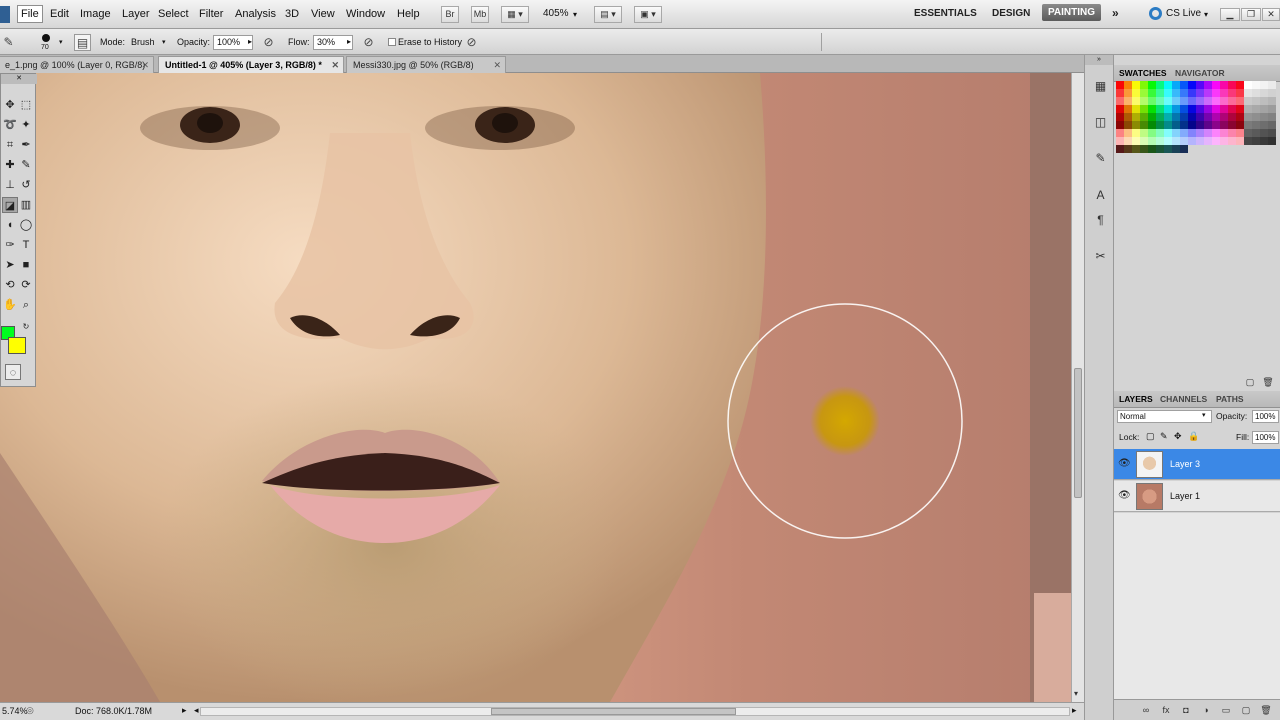 The image size is (1280, 720). Describe the element at coordinates (575, 14) in the screenshot. I see `zoom-dropdown-icon: ▾` at that location.